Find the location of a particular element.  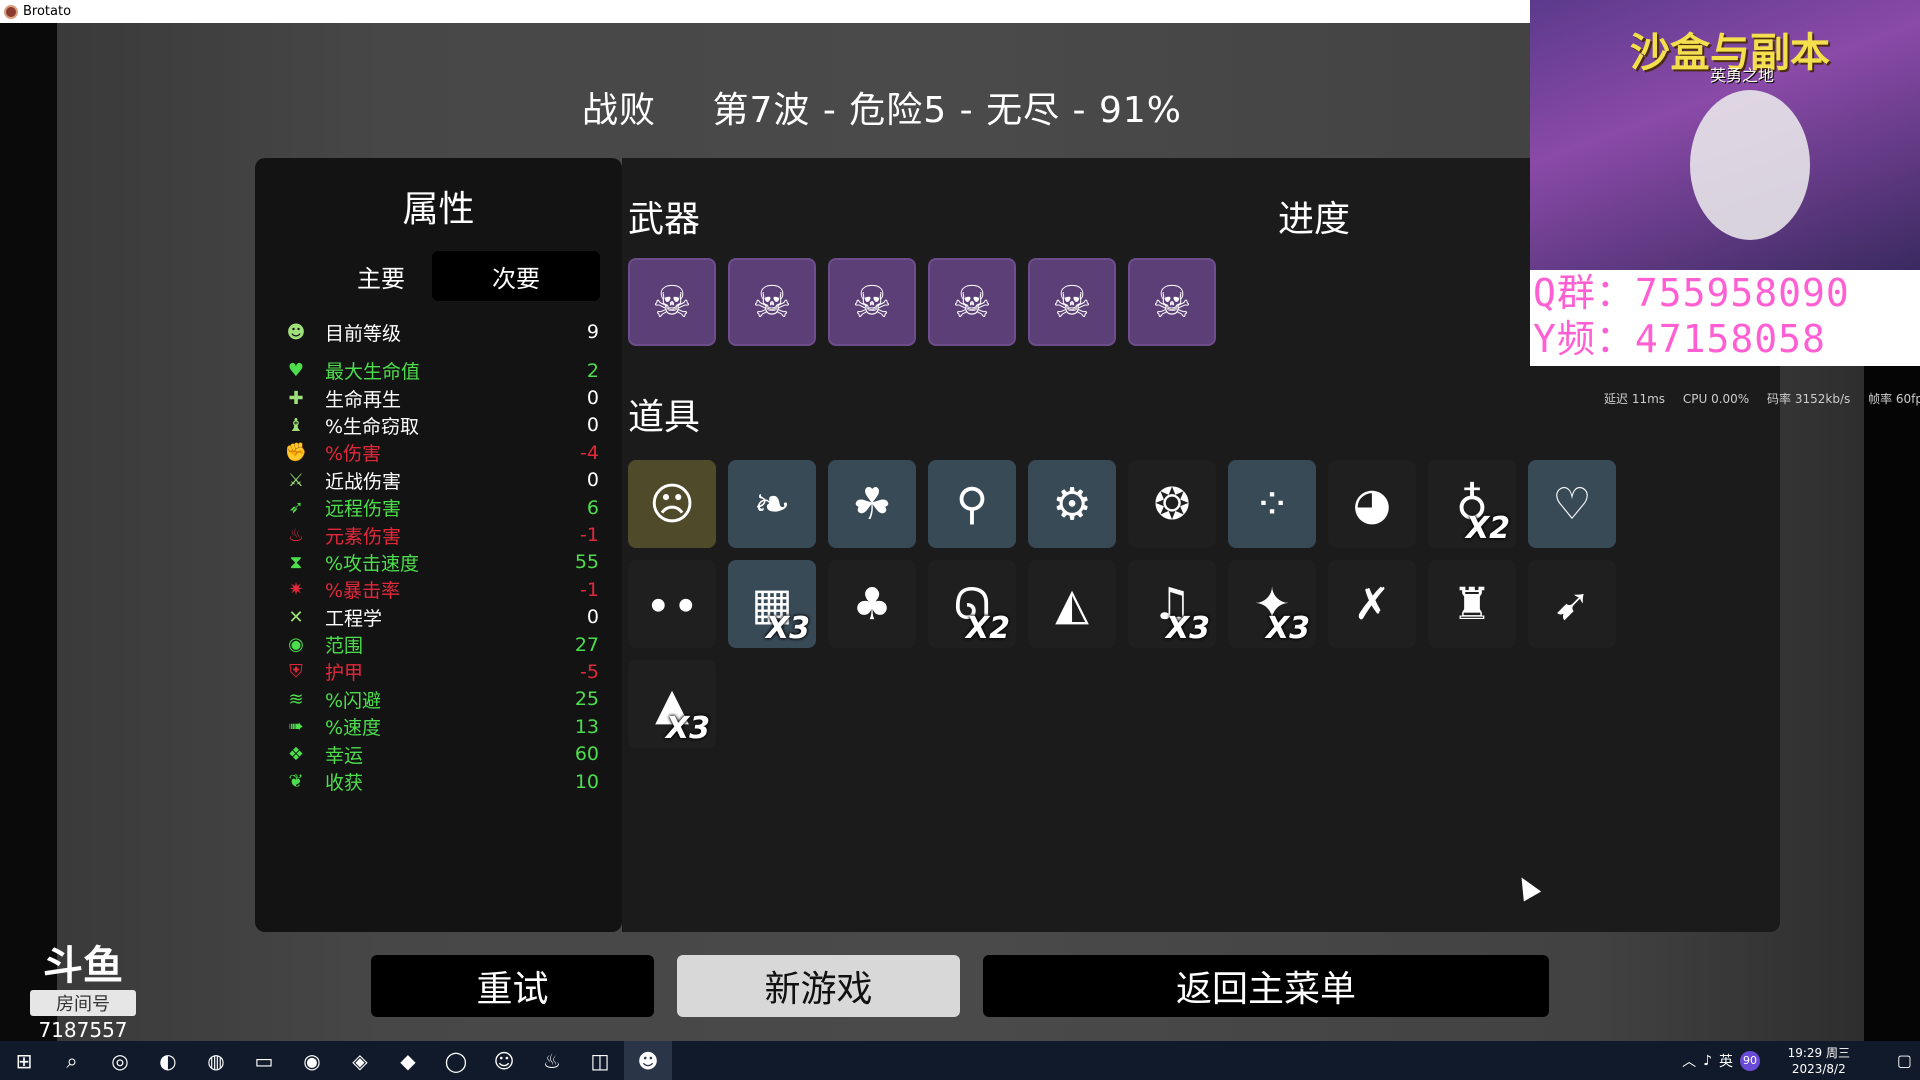

tab-secondary: 次要 is located at coordinates (516, 276).